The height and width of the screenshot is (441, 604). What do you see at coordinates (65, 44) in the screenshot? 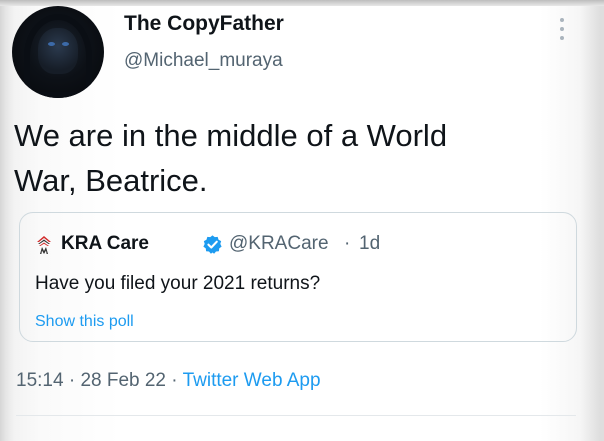
I see `avatar-eye-right` at bounding box center [65, 44].